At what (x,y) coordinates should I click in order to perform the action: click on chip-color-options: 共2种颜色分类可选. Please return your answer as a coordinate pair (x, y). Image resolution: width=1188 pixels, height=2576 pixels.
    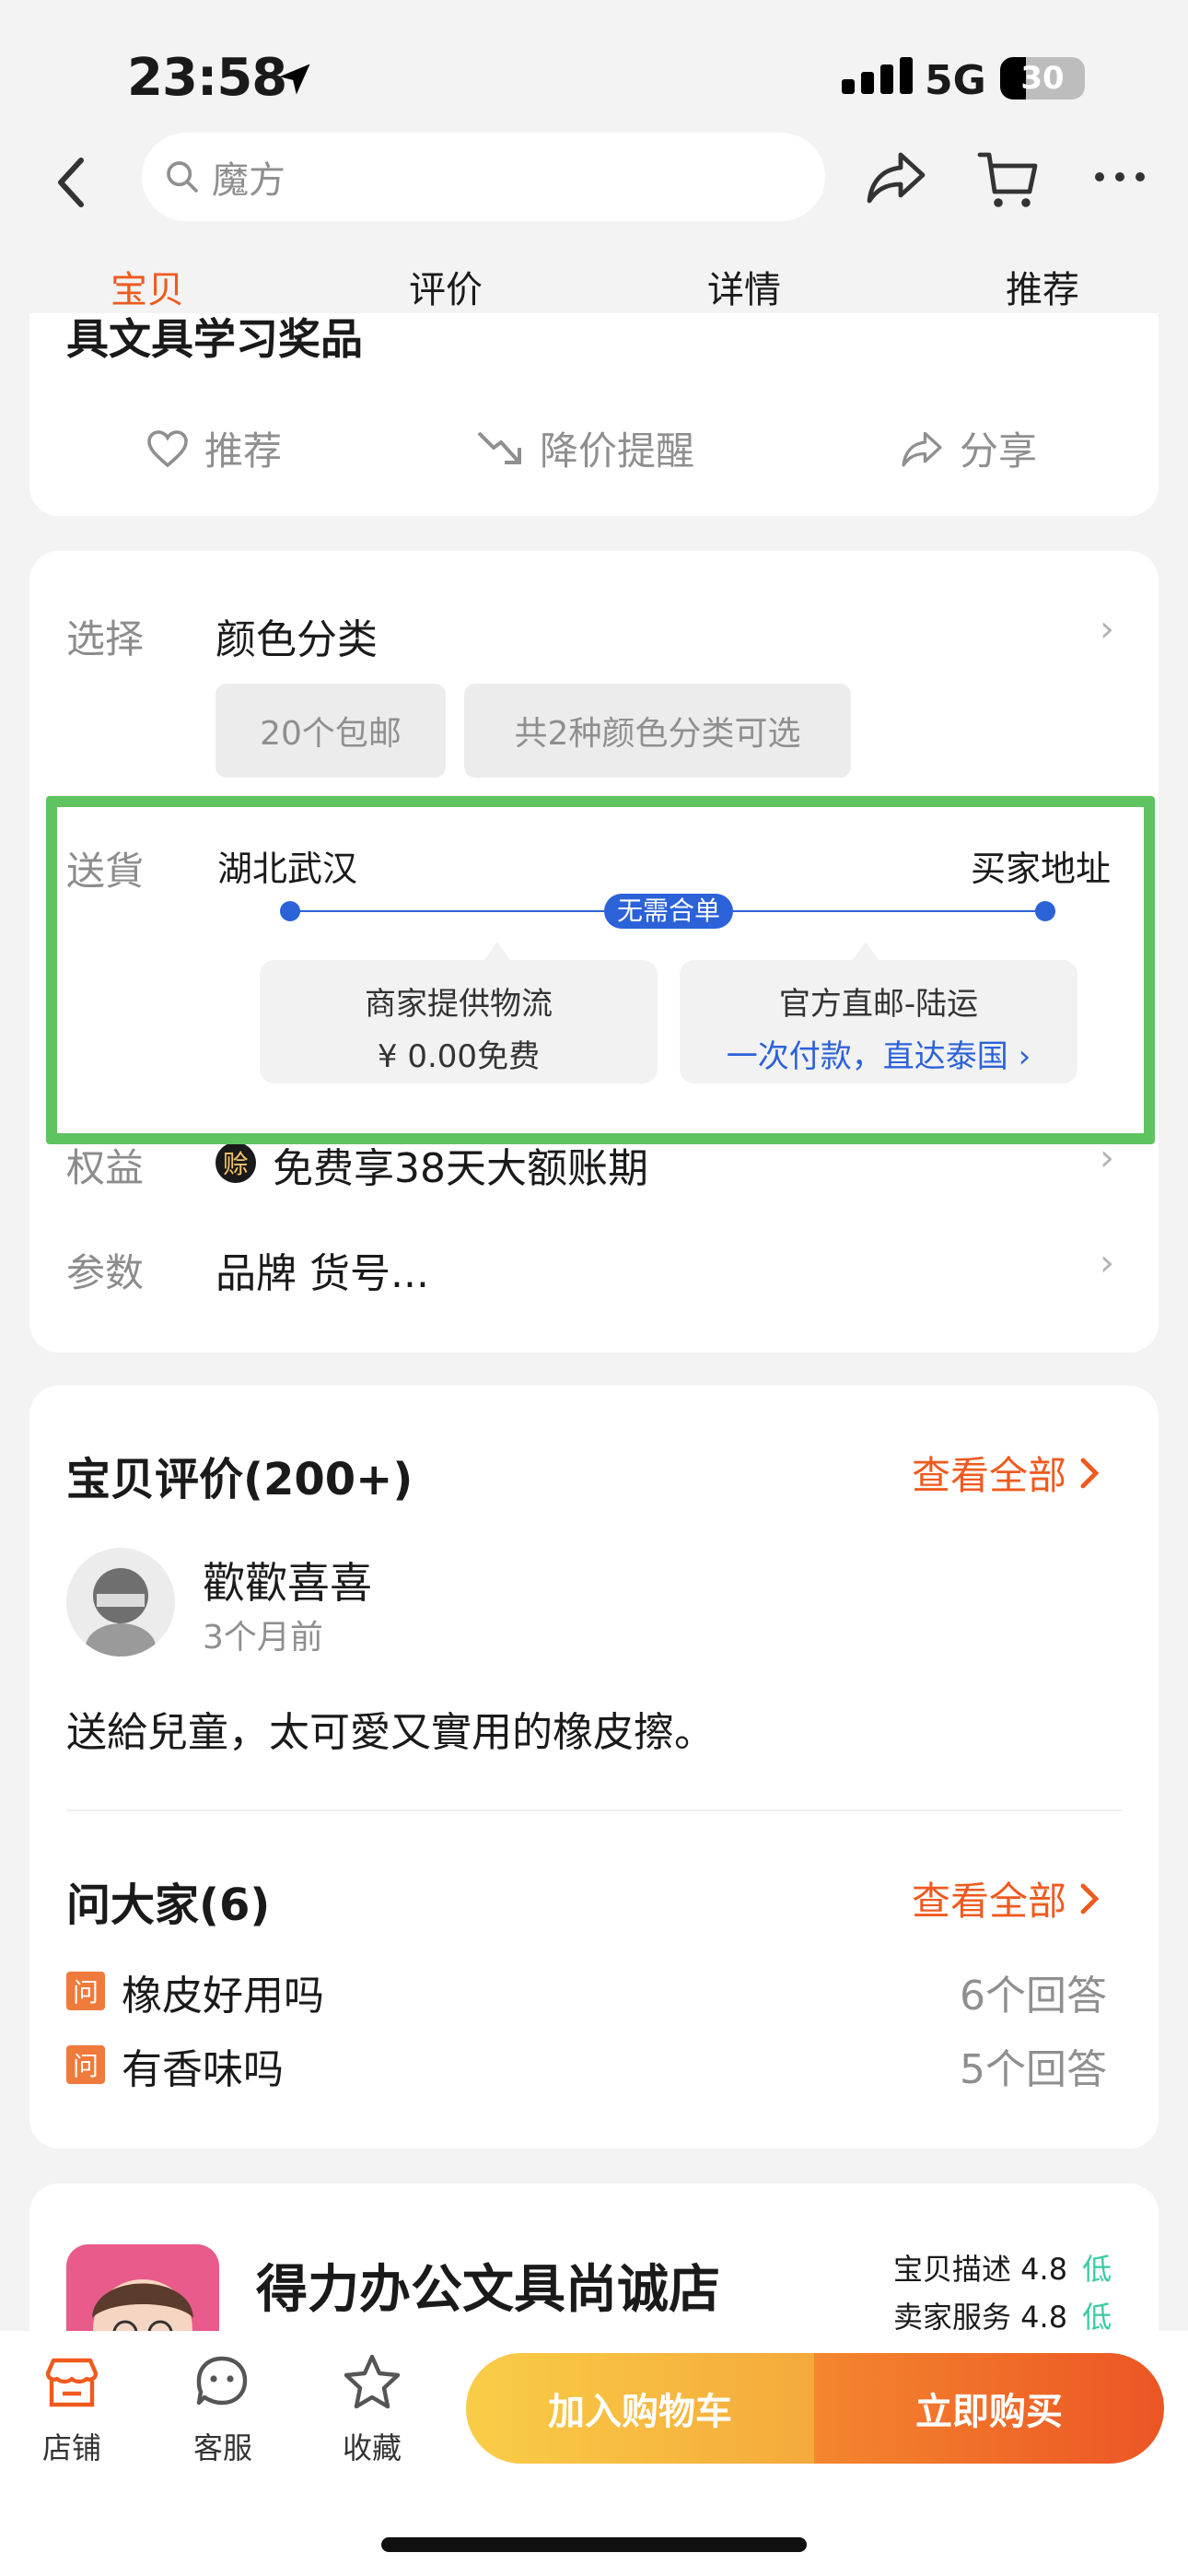
    Looking at the image, I should click on (657, 731).